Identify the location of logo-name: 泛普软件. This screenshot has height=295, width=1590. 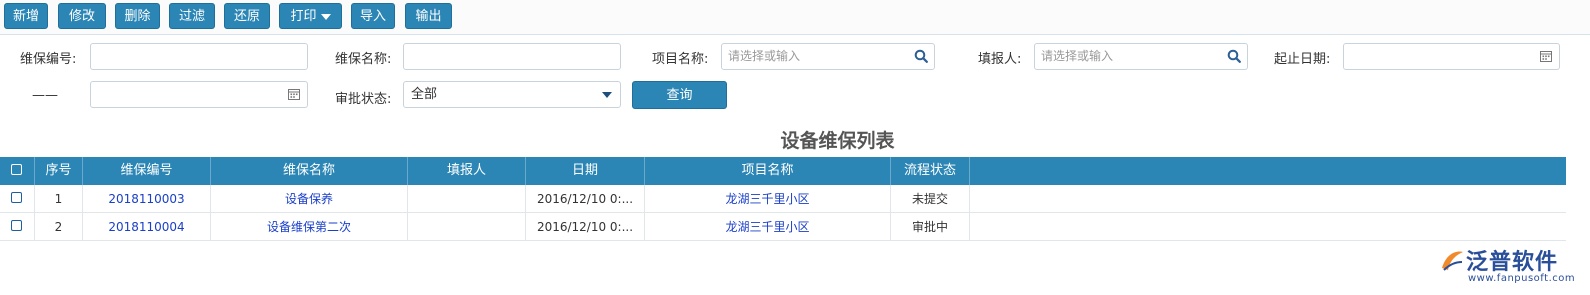
(1512, 262).